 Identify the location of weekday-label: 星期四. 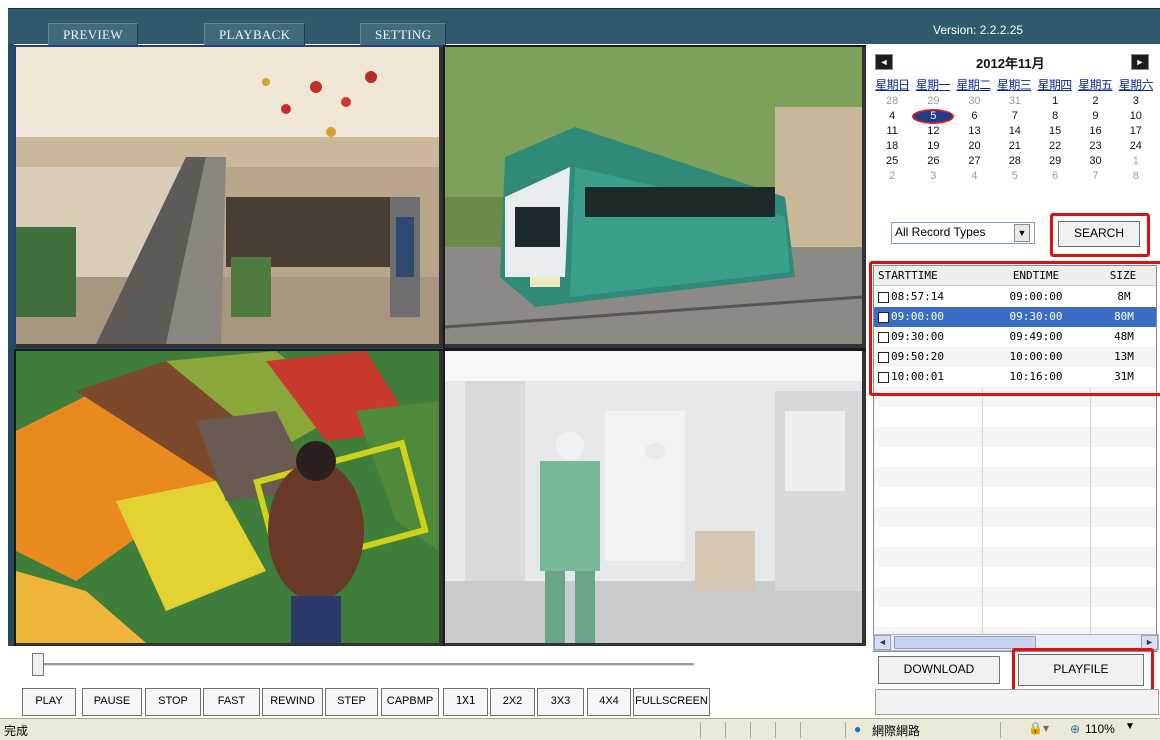
(1055, 85).